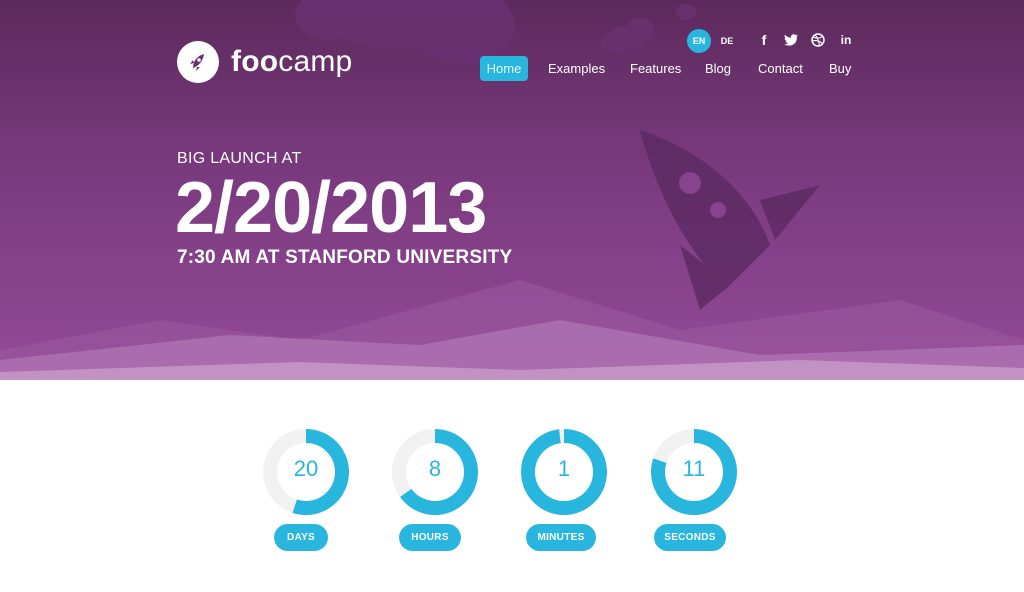 This screenshot has width=1024, height=592. I want to click on linkedin-icon: in, so click(846, 40).